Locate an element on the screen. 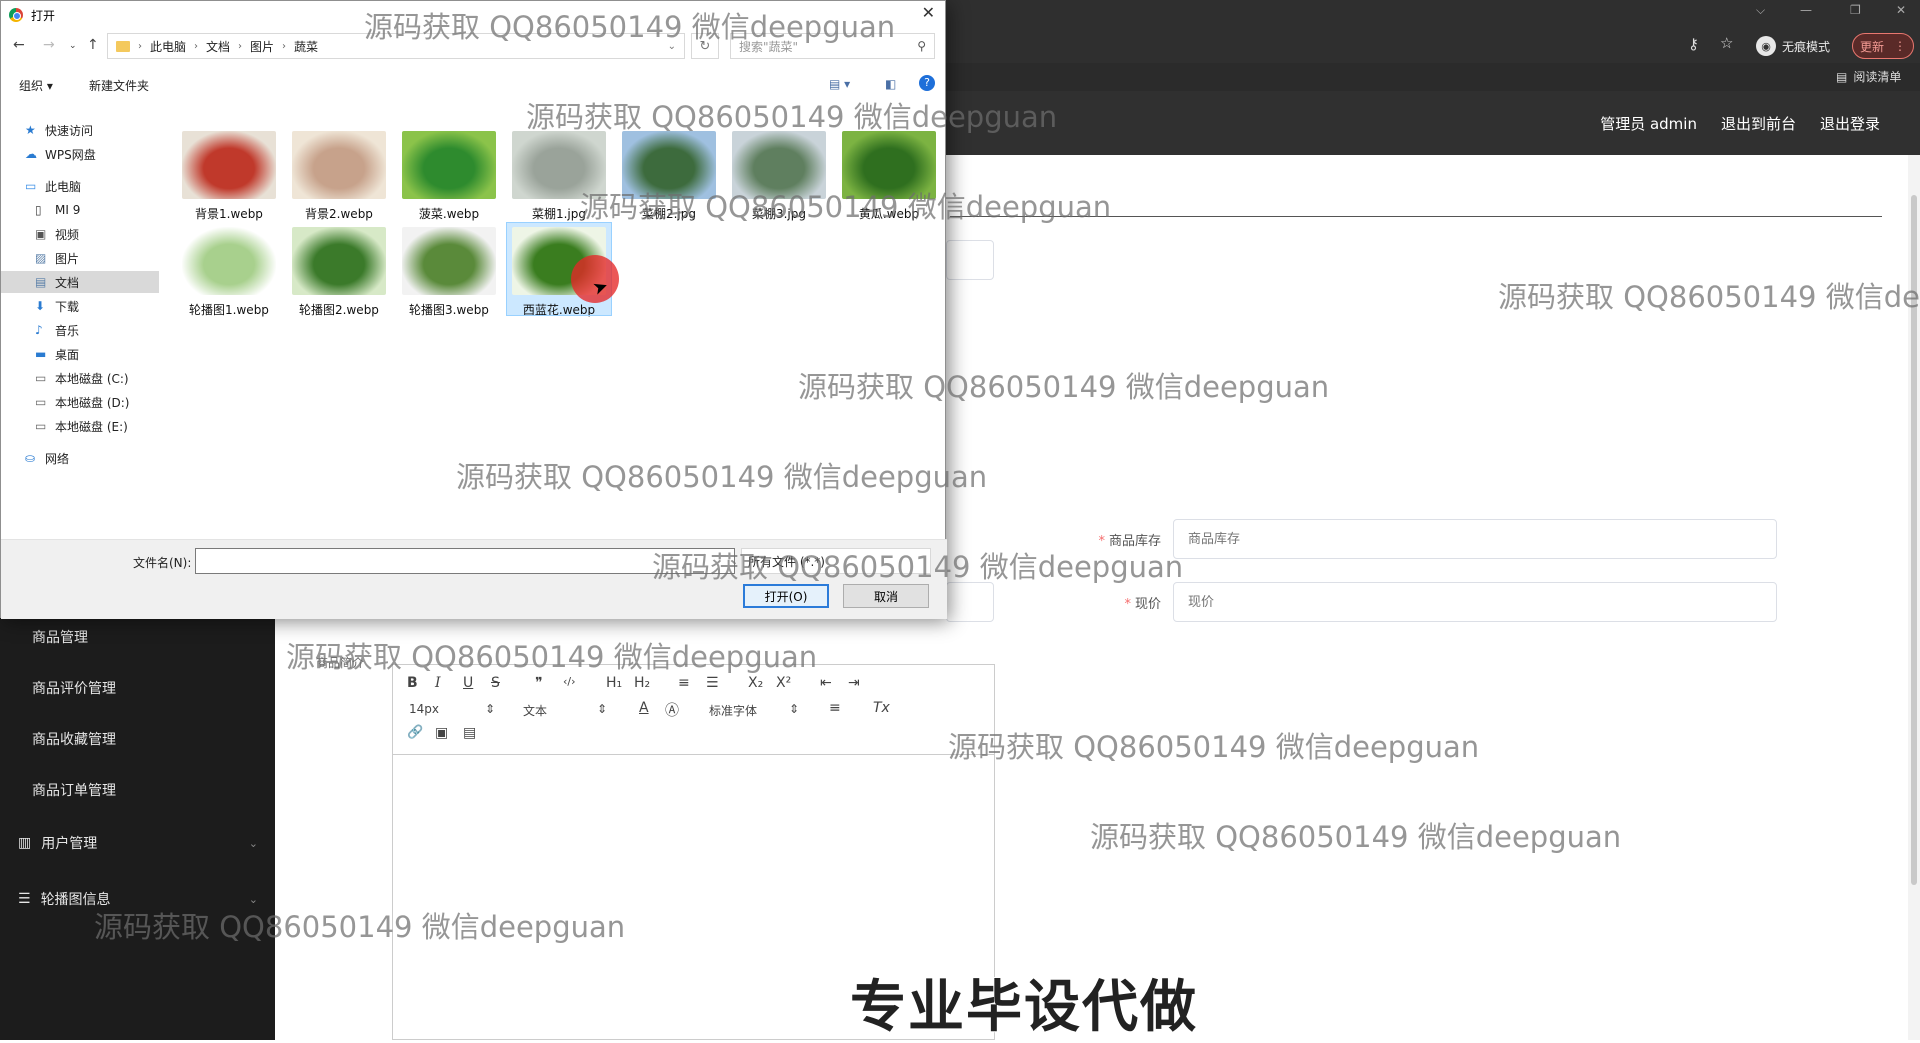 This screenshot has height=1043, width=1920. h2-button: H₂ is located at coordinates (642, 683).